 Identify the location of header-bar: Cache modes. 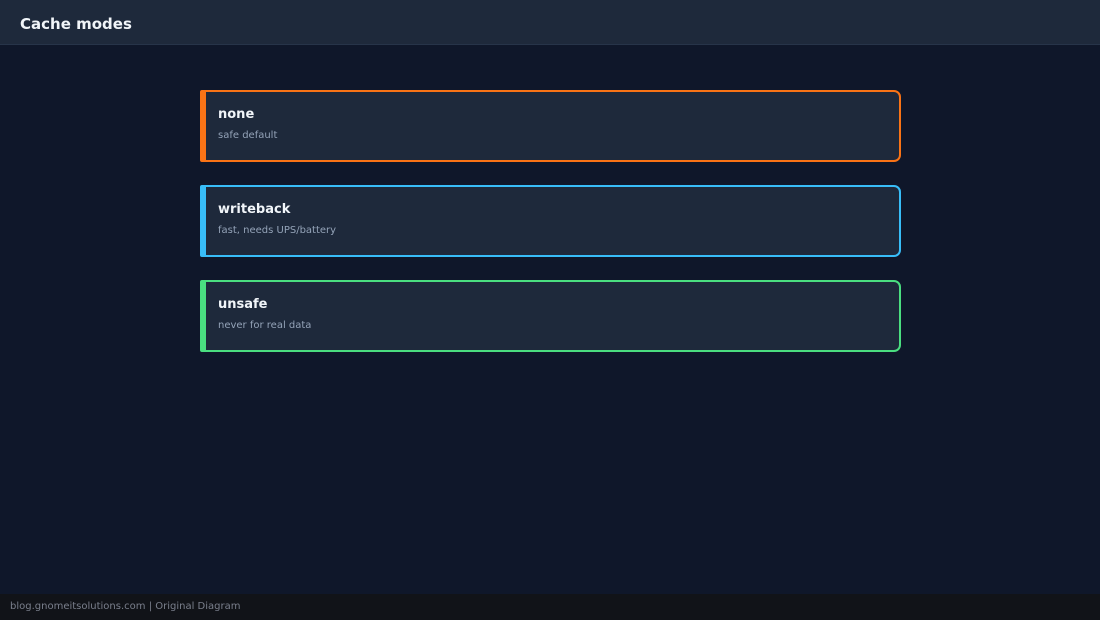
(550, 22).